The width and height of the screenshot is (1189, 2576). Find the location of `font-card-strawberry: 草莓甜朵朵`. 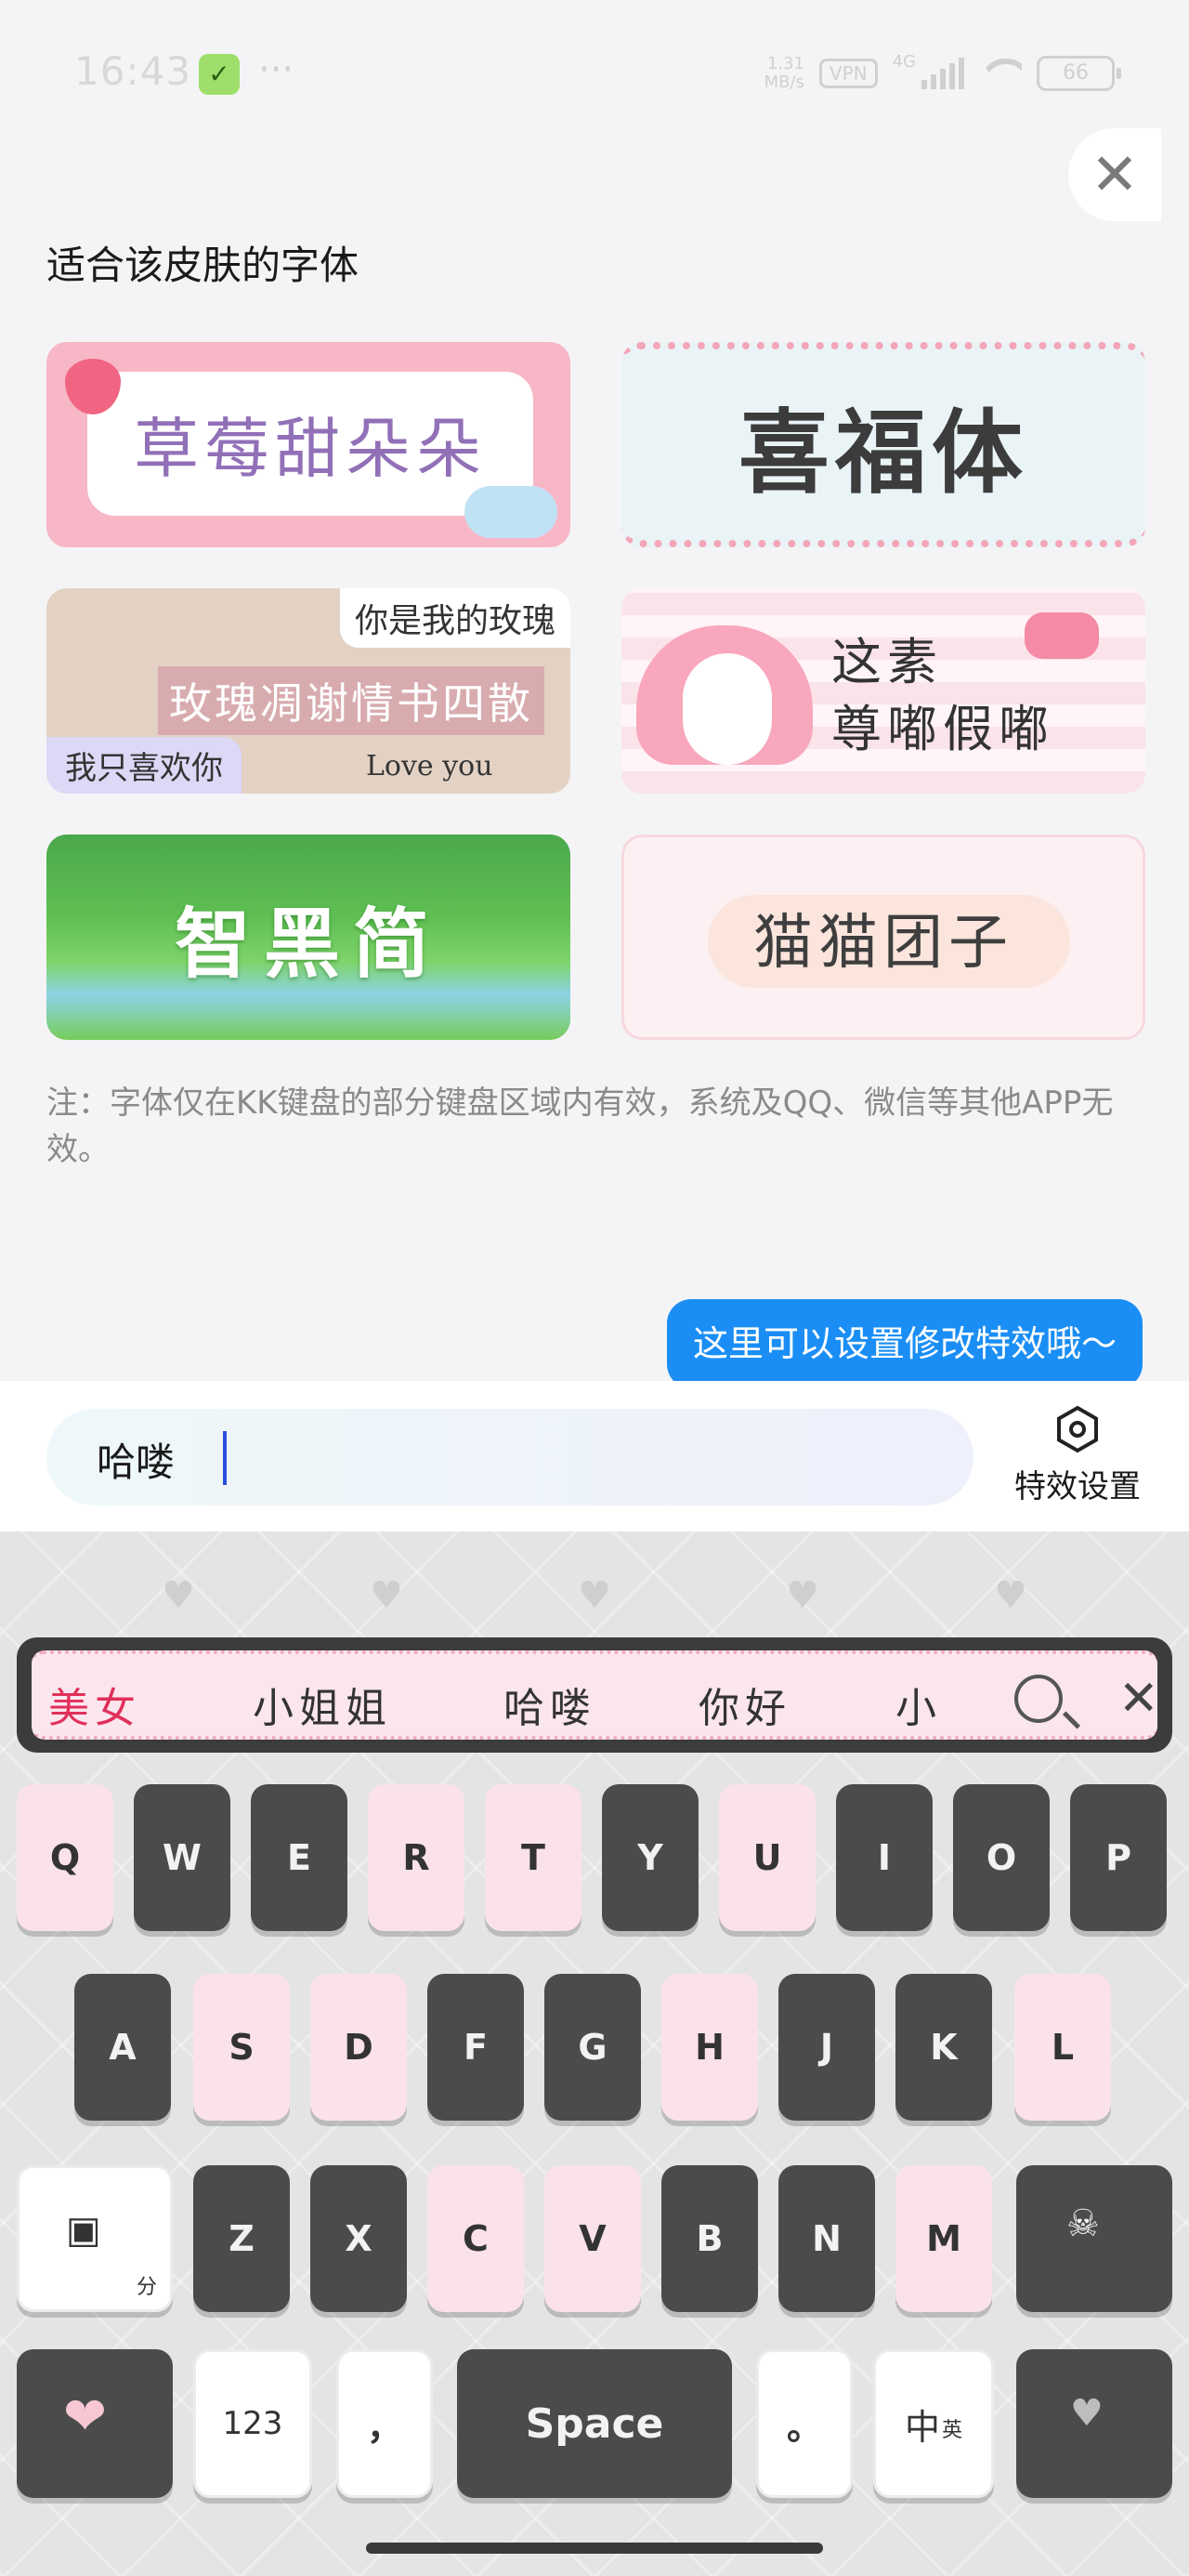

font-card-strawberry: 草莓甜朵朵 is located at coordinates (308, 444).